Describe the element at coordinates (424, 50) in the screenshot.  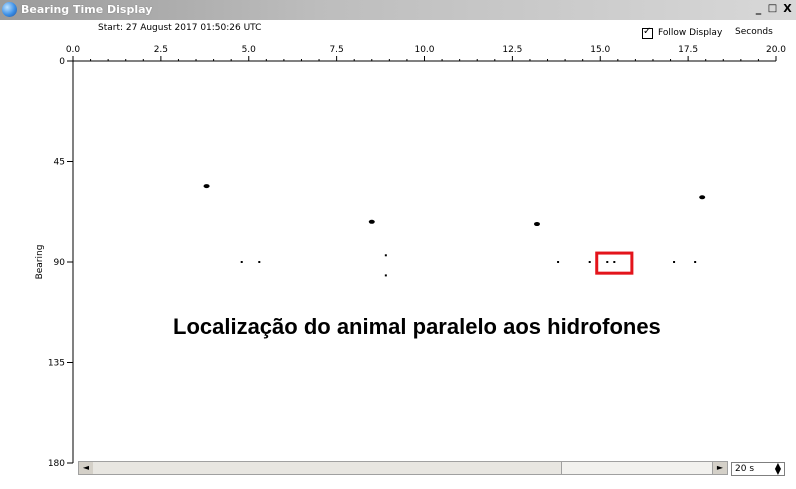
I see `x-tick-label: 10.0` at that location.